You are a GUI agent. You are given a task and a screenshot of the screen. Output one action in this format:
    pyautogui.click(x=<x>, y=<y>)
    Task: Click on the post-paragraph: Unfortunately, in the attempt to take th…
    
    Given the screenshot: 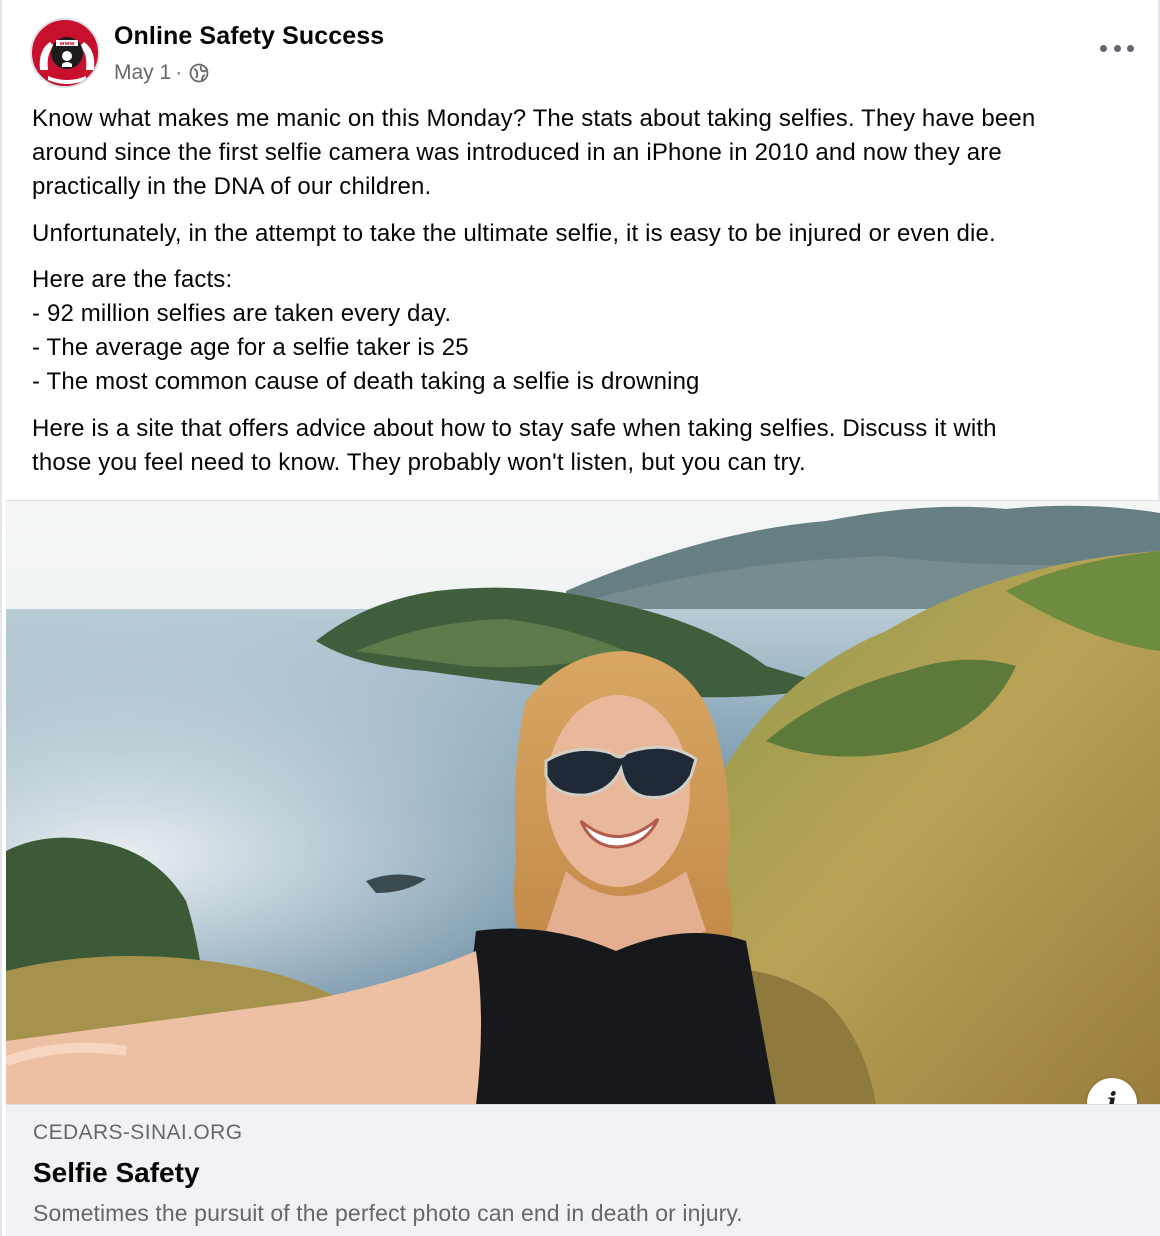 What is the action you would take?
    pyautogui.click(x=587, y=234)
    